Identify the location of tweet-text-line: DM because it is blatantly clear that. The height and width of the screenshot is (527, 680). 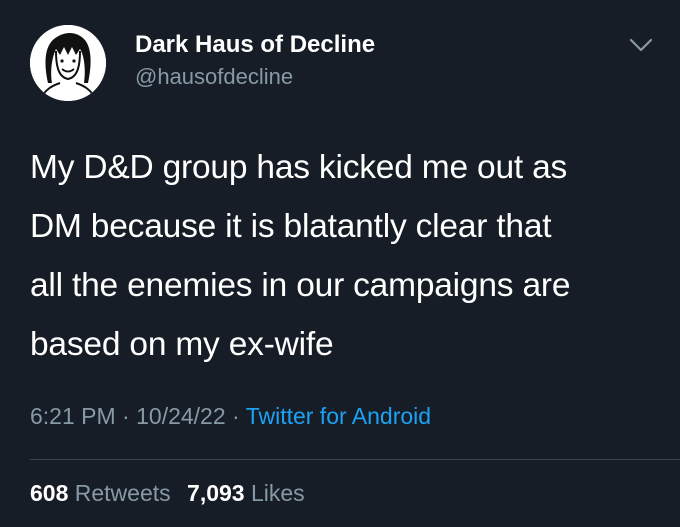
(291, 226).